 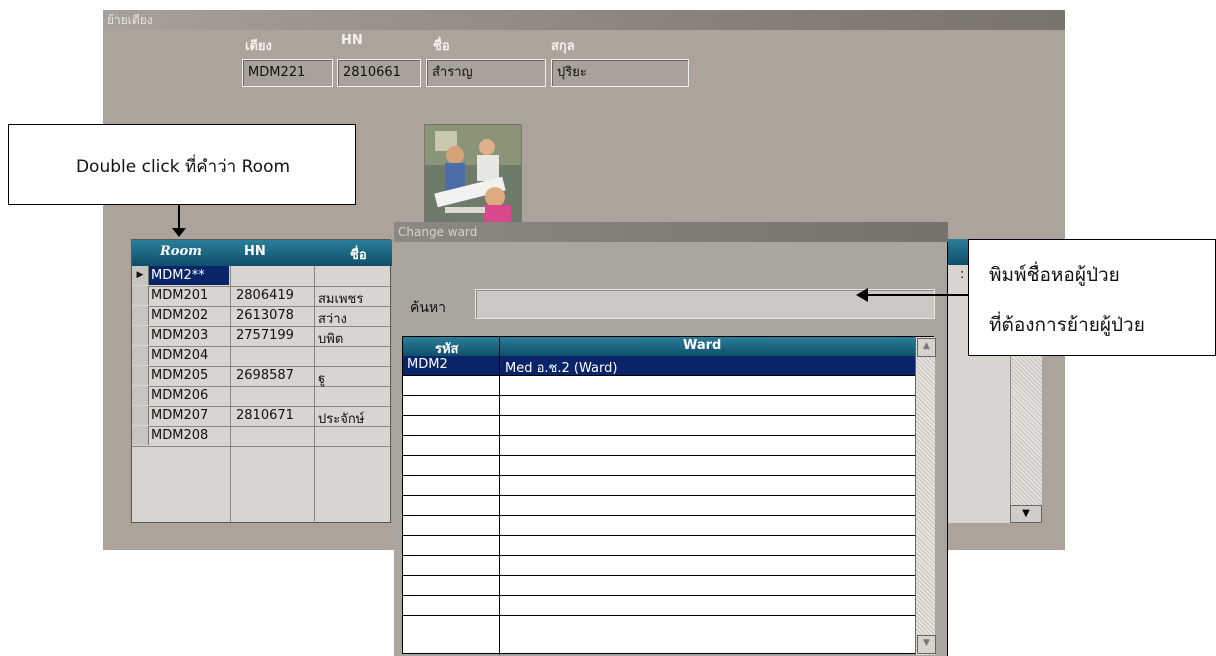 I want to click on room-cell: MDM207, so click(x=180, y=415).